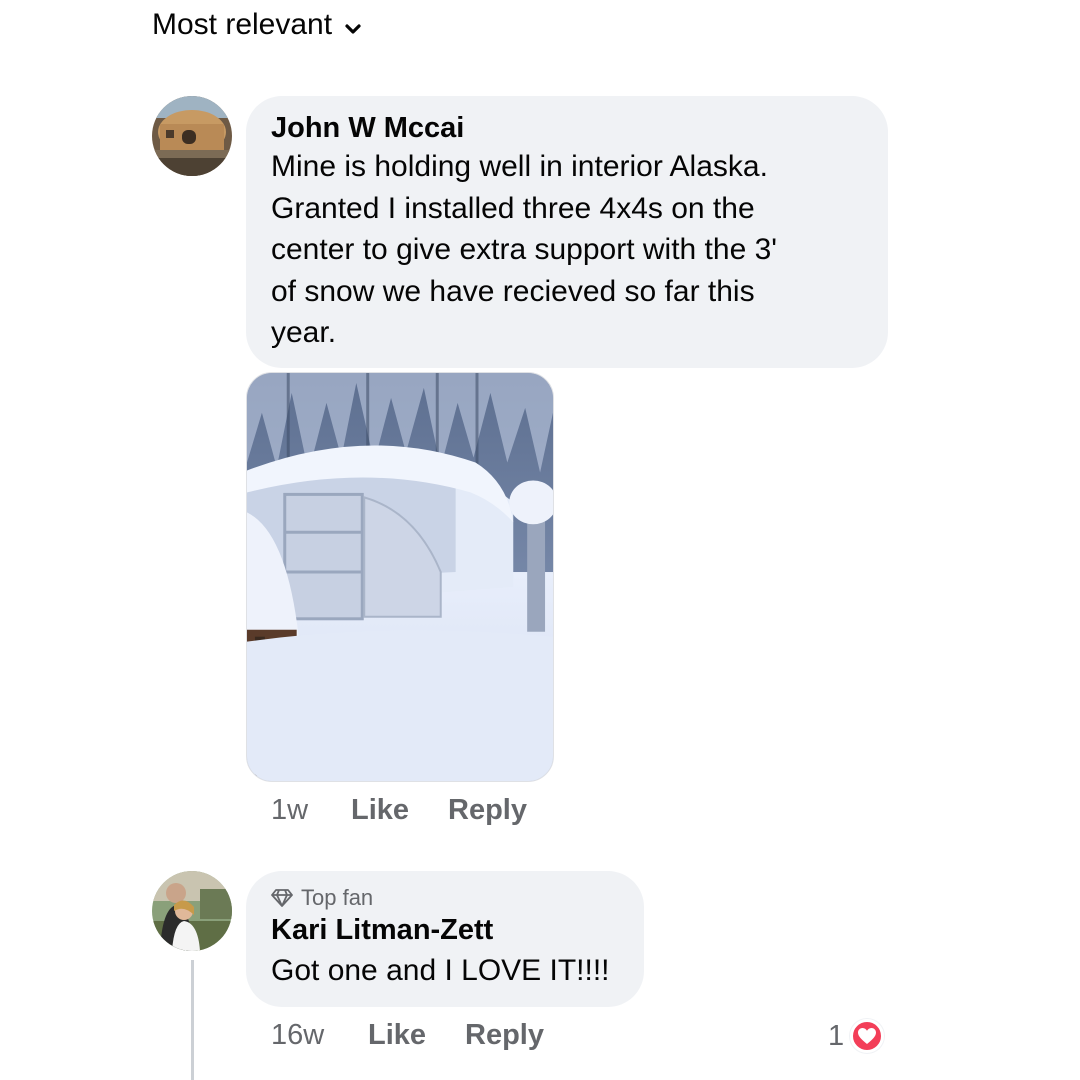  Describe the element at coordinates (353, 25) in the screenshot. I see `chevron-down-icon` at that location.